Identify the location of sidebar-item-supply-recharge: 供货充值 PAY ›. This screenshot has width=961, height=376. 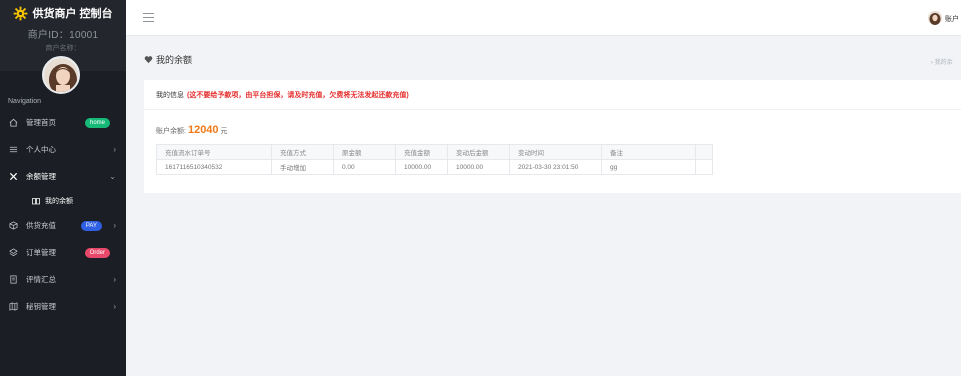
(63, 225).